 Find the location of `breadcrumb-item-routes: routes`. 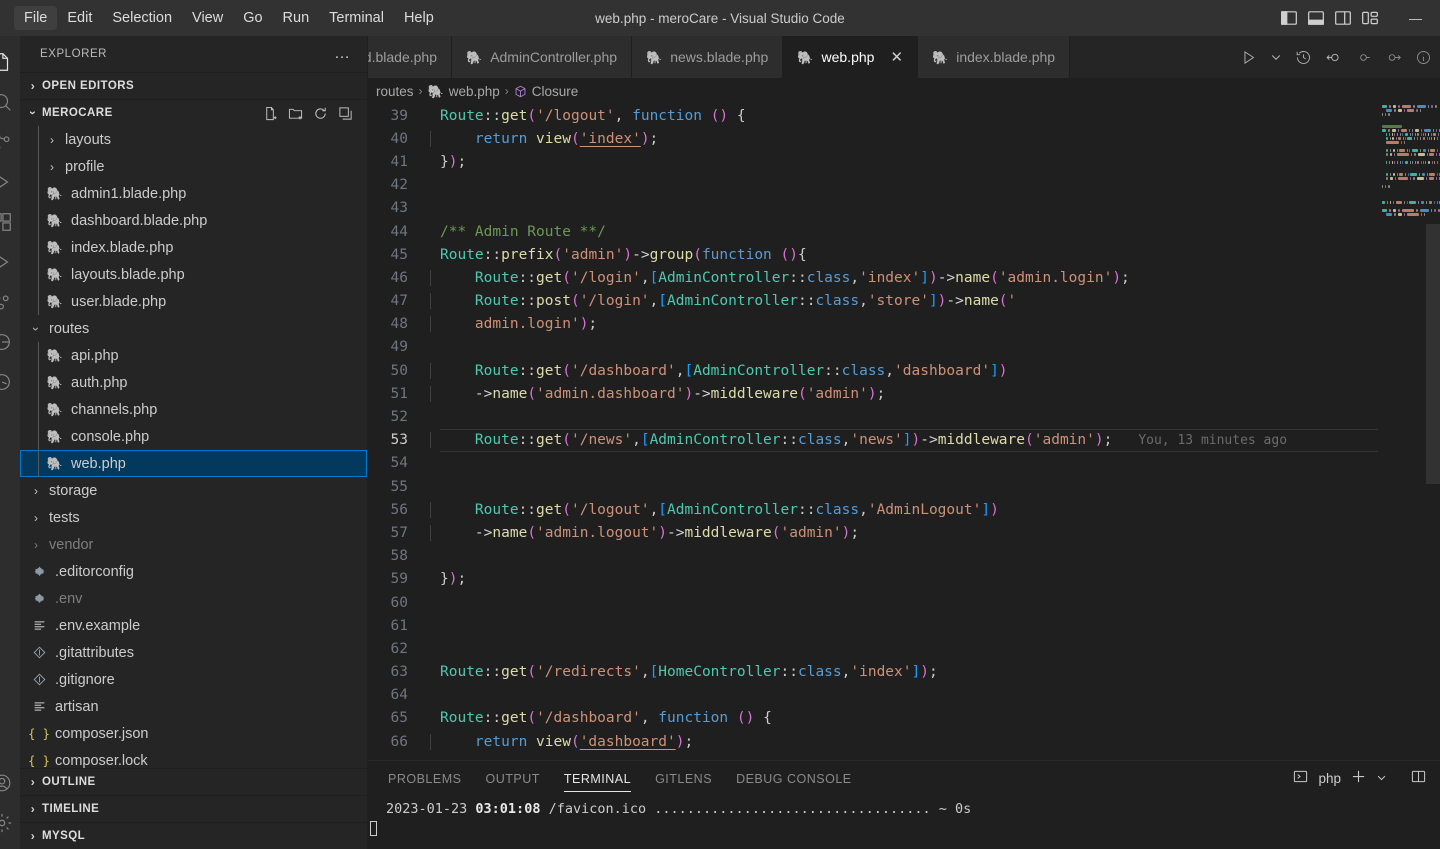

breadcrumb-item-routes: routes is located at coordinates (395, 91).